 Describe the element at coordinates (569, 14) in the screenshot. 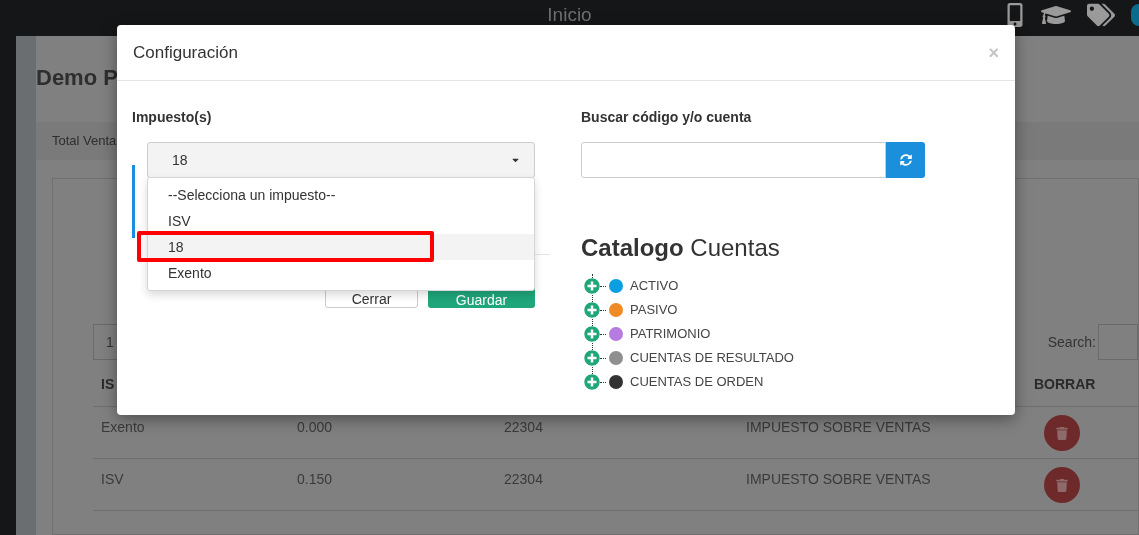

I see `page-title: Inicio` at that location.